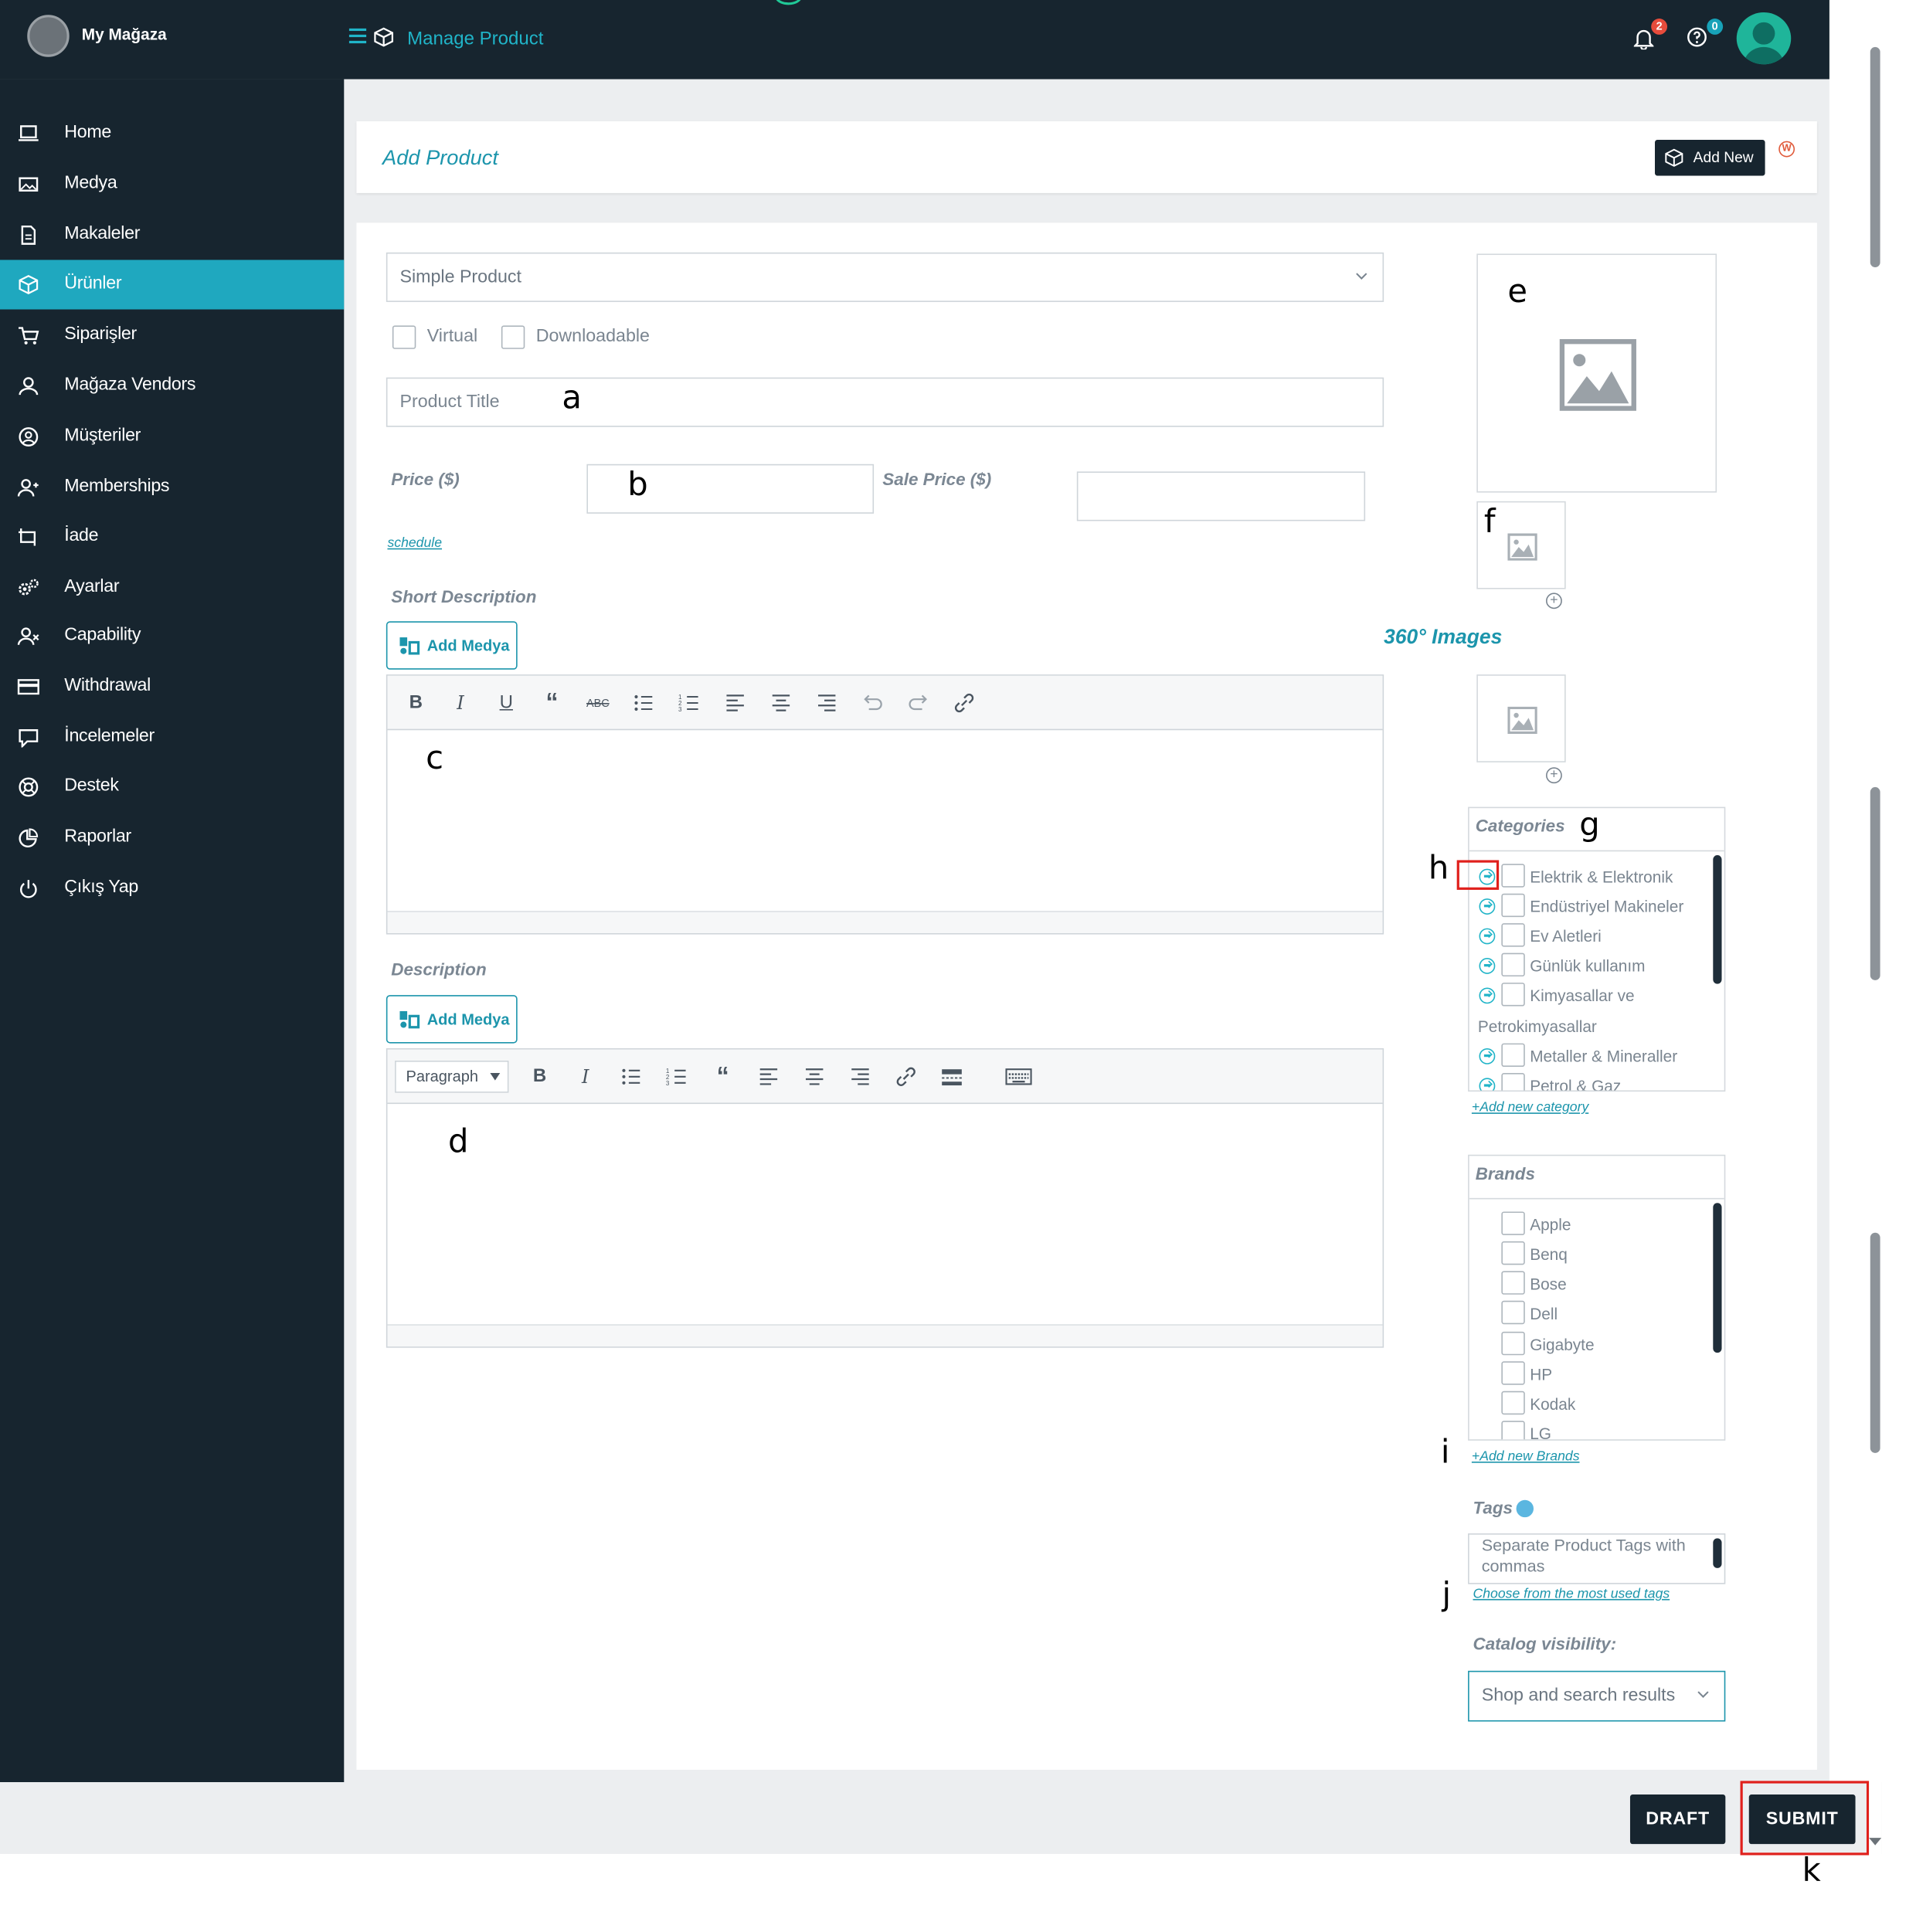  I want to click on category-item: Endüstriyel Makineler, so click(1593, 906).